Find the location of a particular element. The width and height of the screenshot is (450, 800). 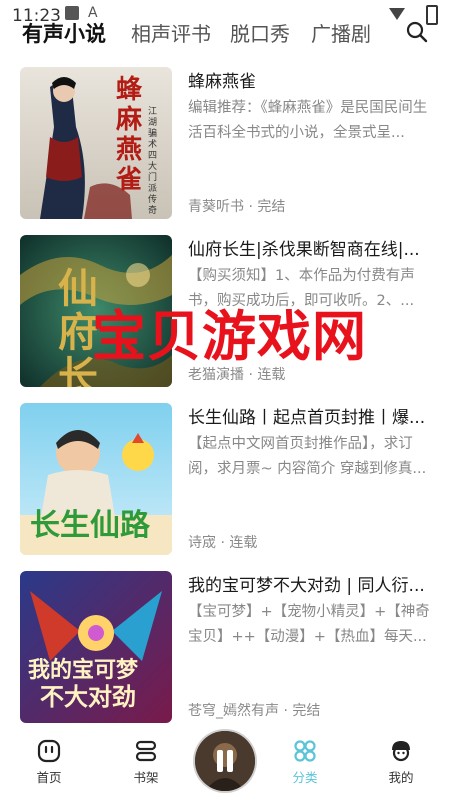

nav-mine: 我的 is located at coordinates (401, 762).